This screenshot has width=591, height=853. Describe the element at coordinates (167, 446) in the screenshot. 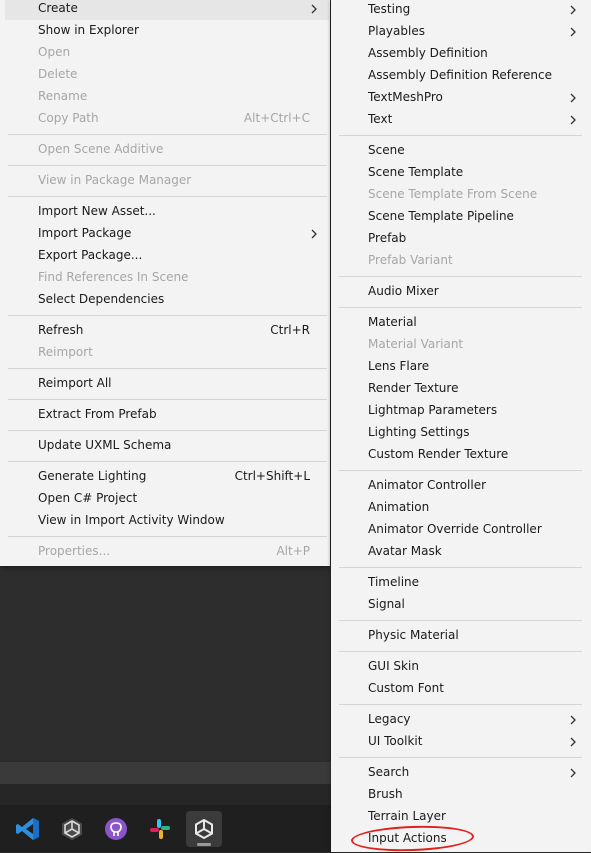

I see `menu-item-update-uxml-schema: Update UXML Schema` at that location.